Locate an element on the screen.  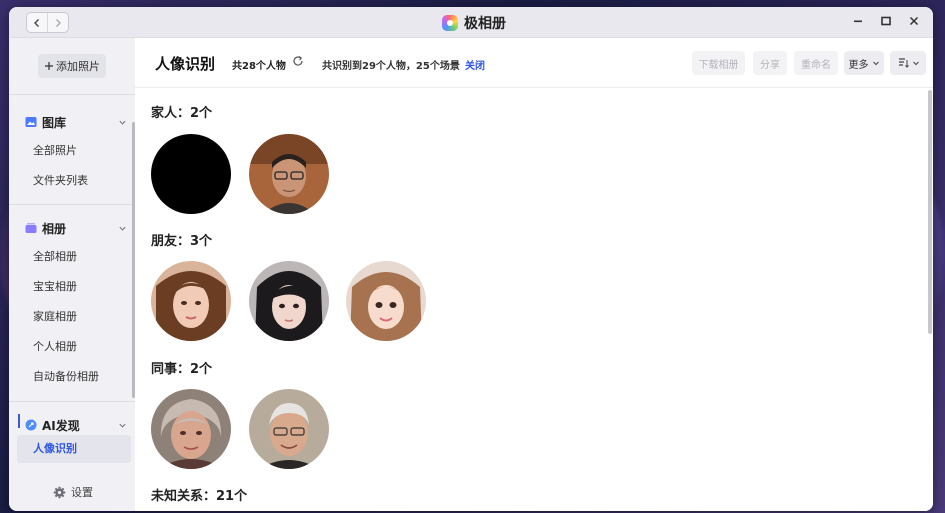
page-title: 人像识别 is located at coordinates (185, 64).